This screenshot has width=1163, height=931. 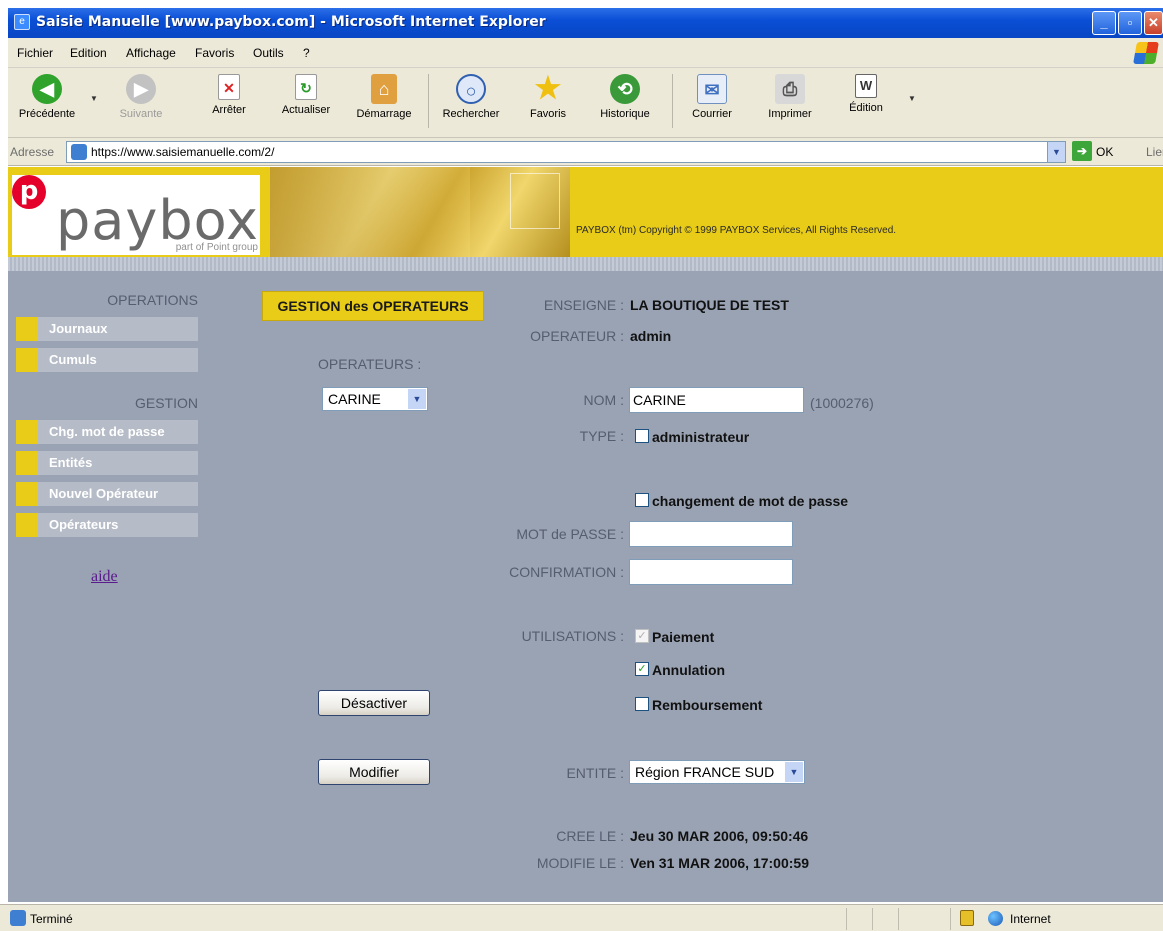 What do you see at coordinates (229, 87) in the screenshot?
I see `stop-icon: ✕` at bounding box center [229, 87].